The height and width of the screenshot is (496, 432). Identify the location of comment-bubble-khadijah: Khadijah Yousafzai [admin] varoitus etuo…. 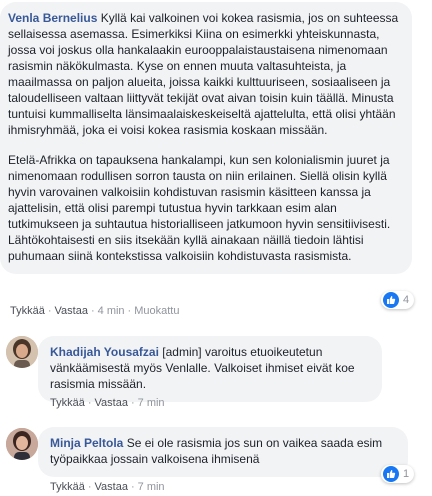
(210, 369).